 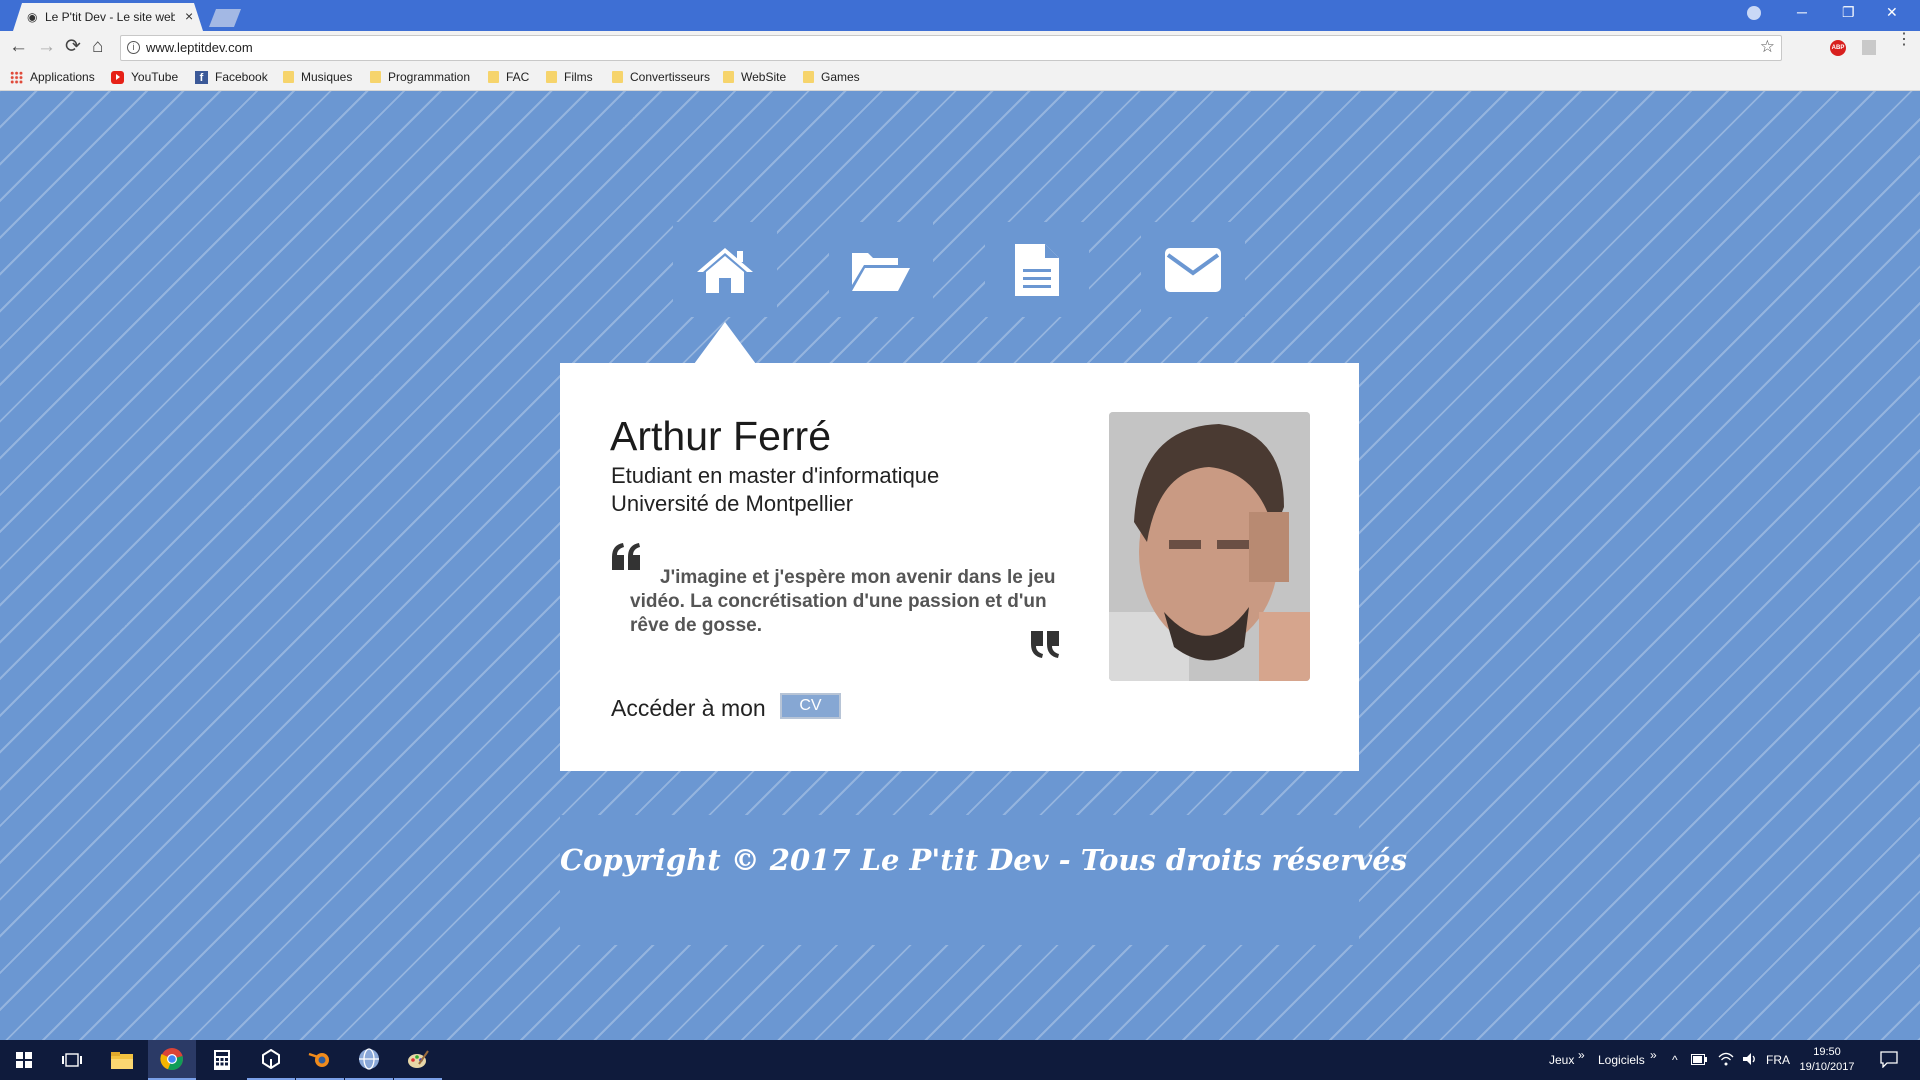 What do you see at coordinates (1838, 48) in the screenshot?
I see `adblock-extension-icon: ABP` at bounding box center [1838, 48].